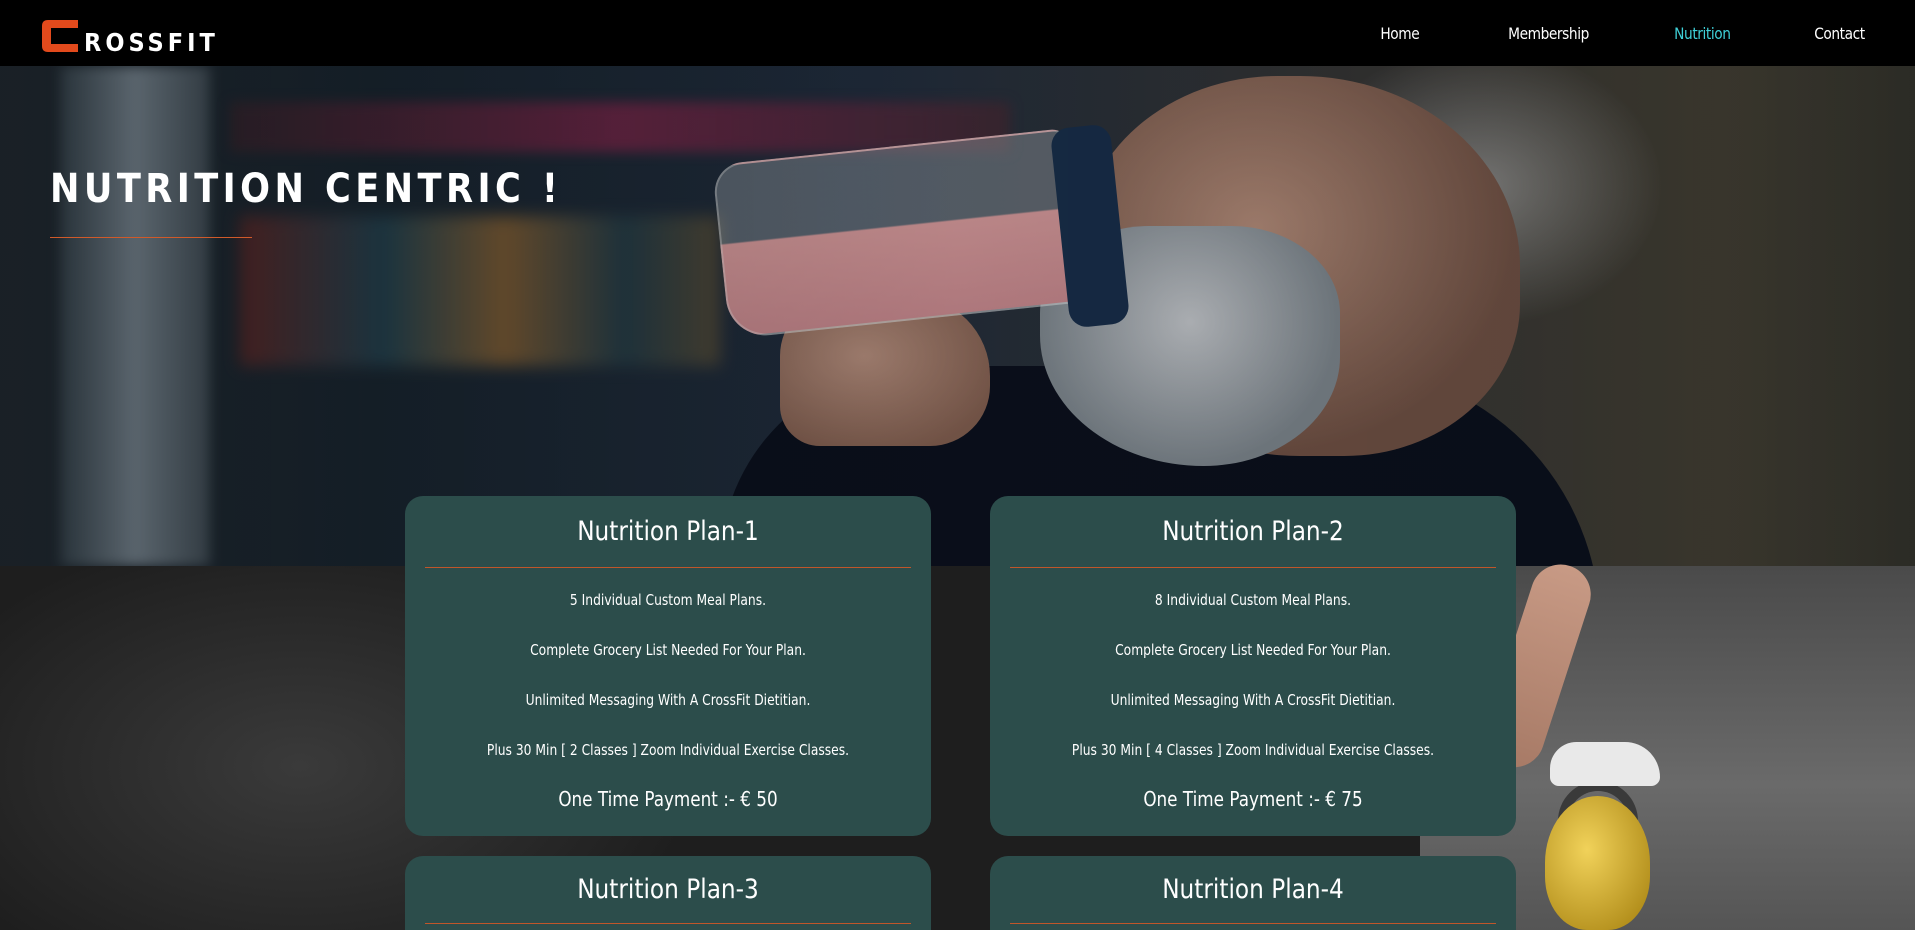  I want to click on plan-feature: 8 Individual Custom Meal Plans., so click(1253, 600).